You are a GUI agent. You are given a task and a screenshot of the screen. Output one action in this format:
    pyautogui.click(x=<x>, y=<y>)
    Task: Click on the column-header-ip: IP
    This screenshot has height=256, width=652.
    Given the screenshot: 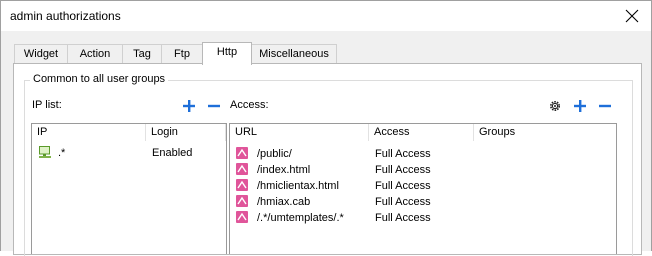 What is the action you would take?
    pyautogui.click(x=89, y=132)
    